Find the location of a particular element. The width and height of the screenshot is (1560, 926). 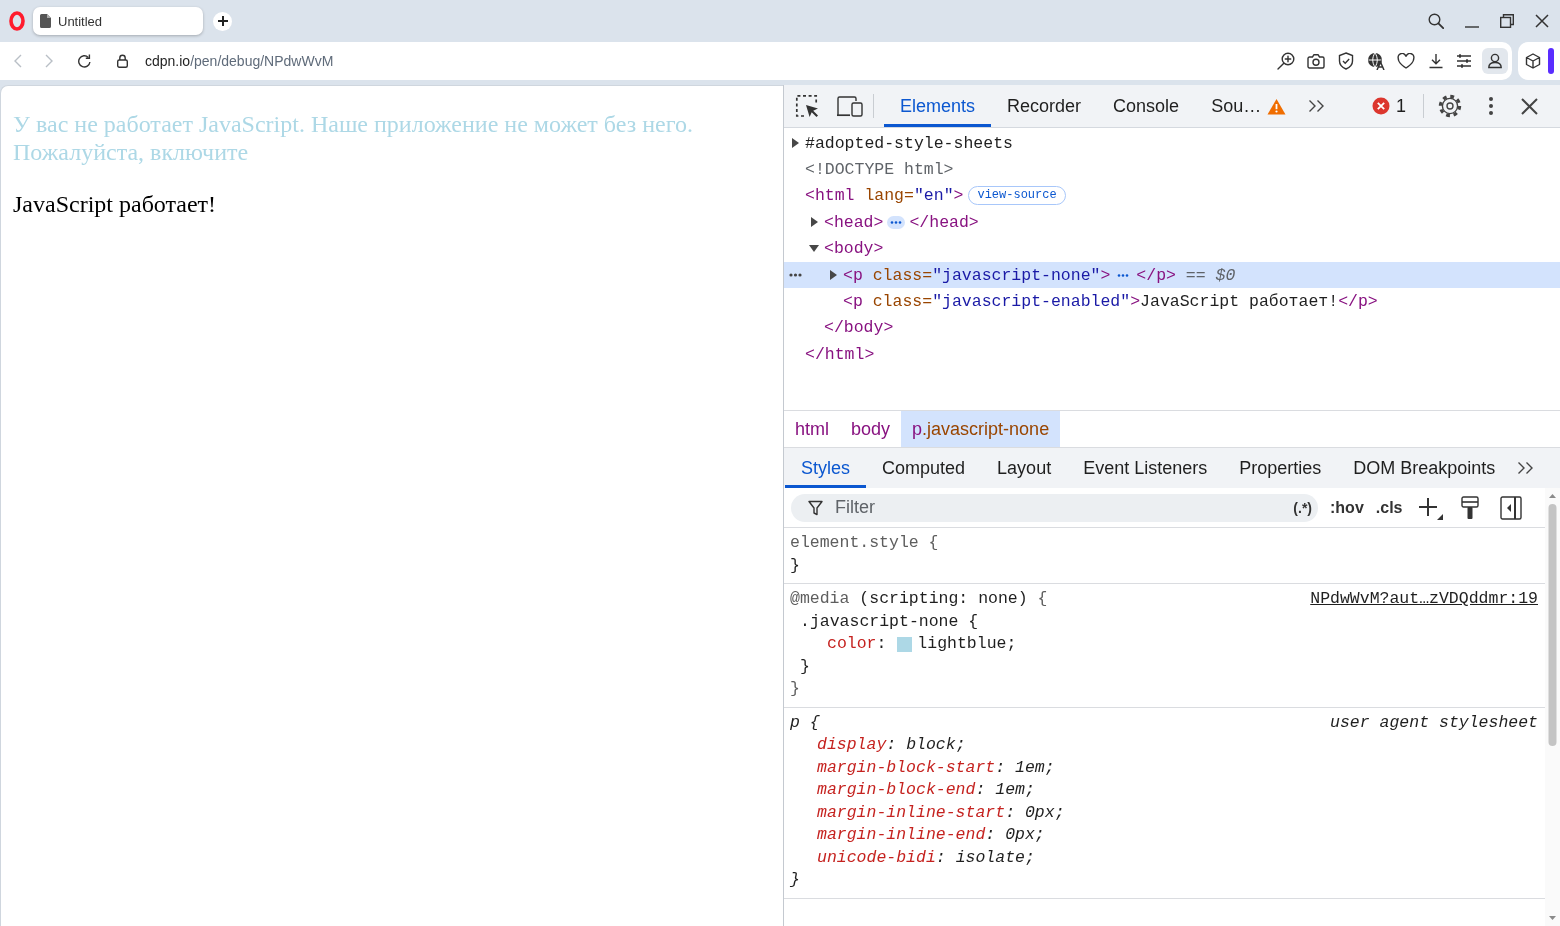

css-value: isolate; is located at coordinates (995, 857).